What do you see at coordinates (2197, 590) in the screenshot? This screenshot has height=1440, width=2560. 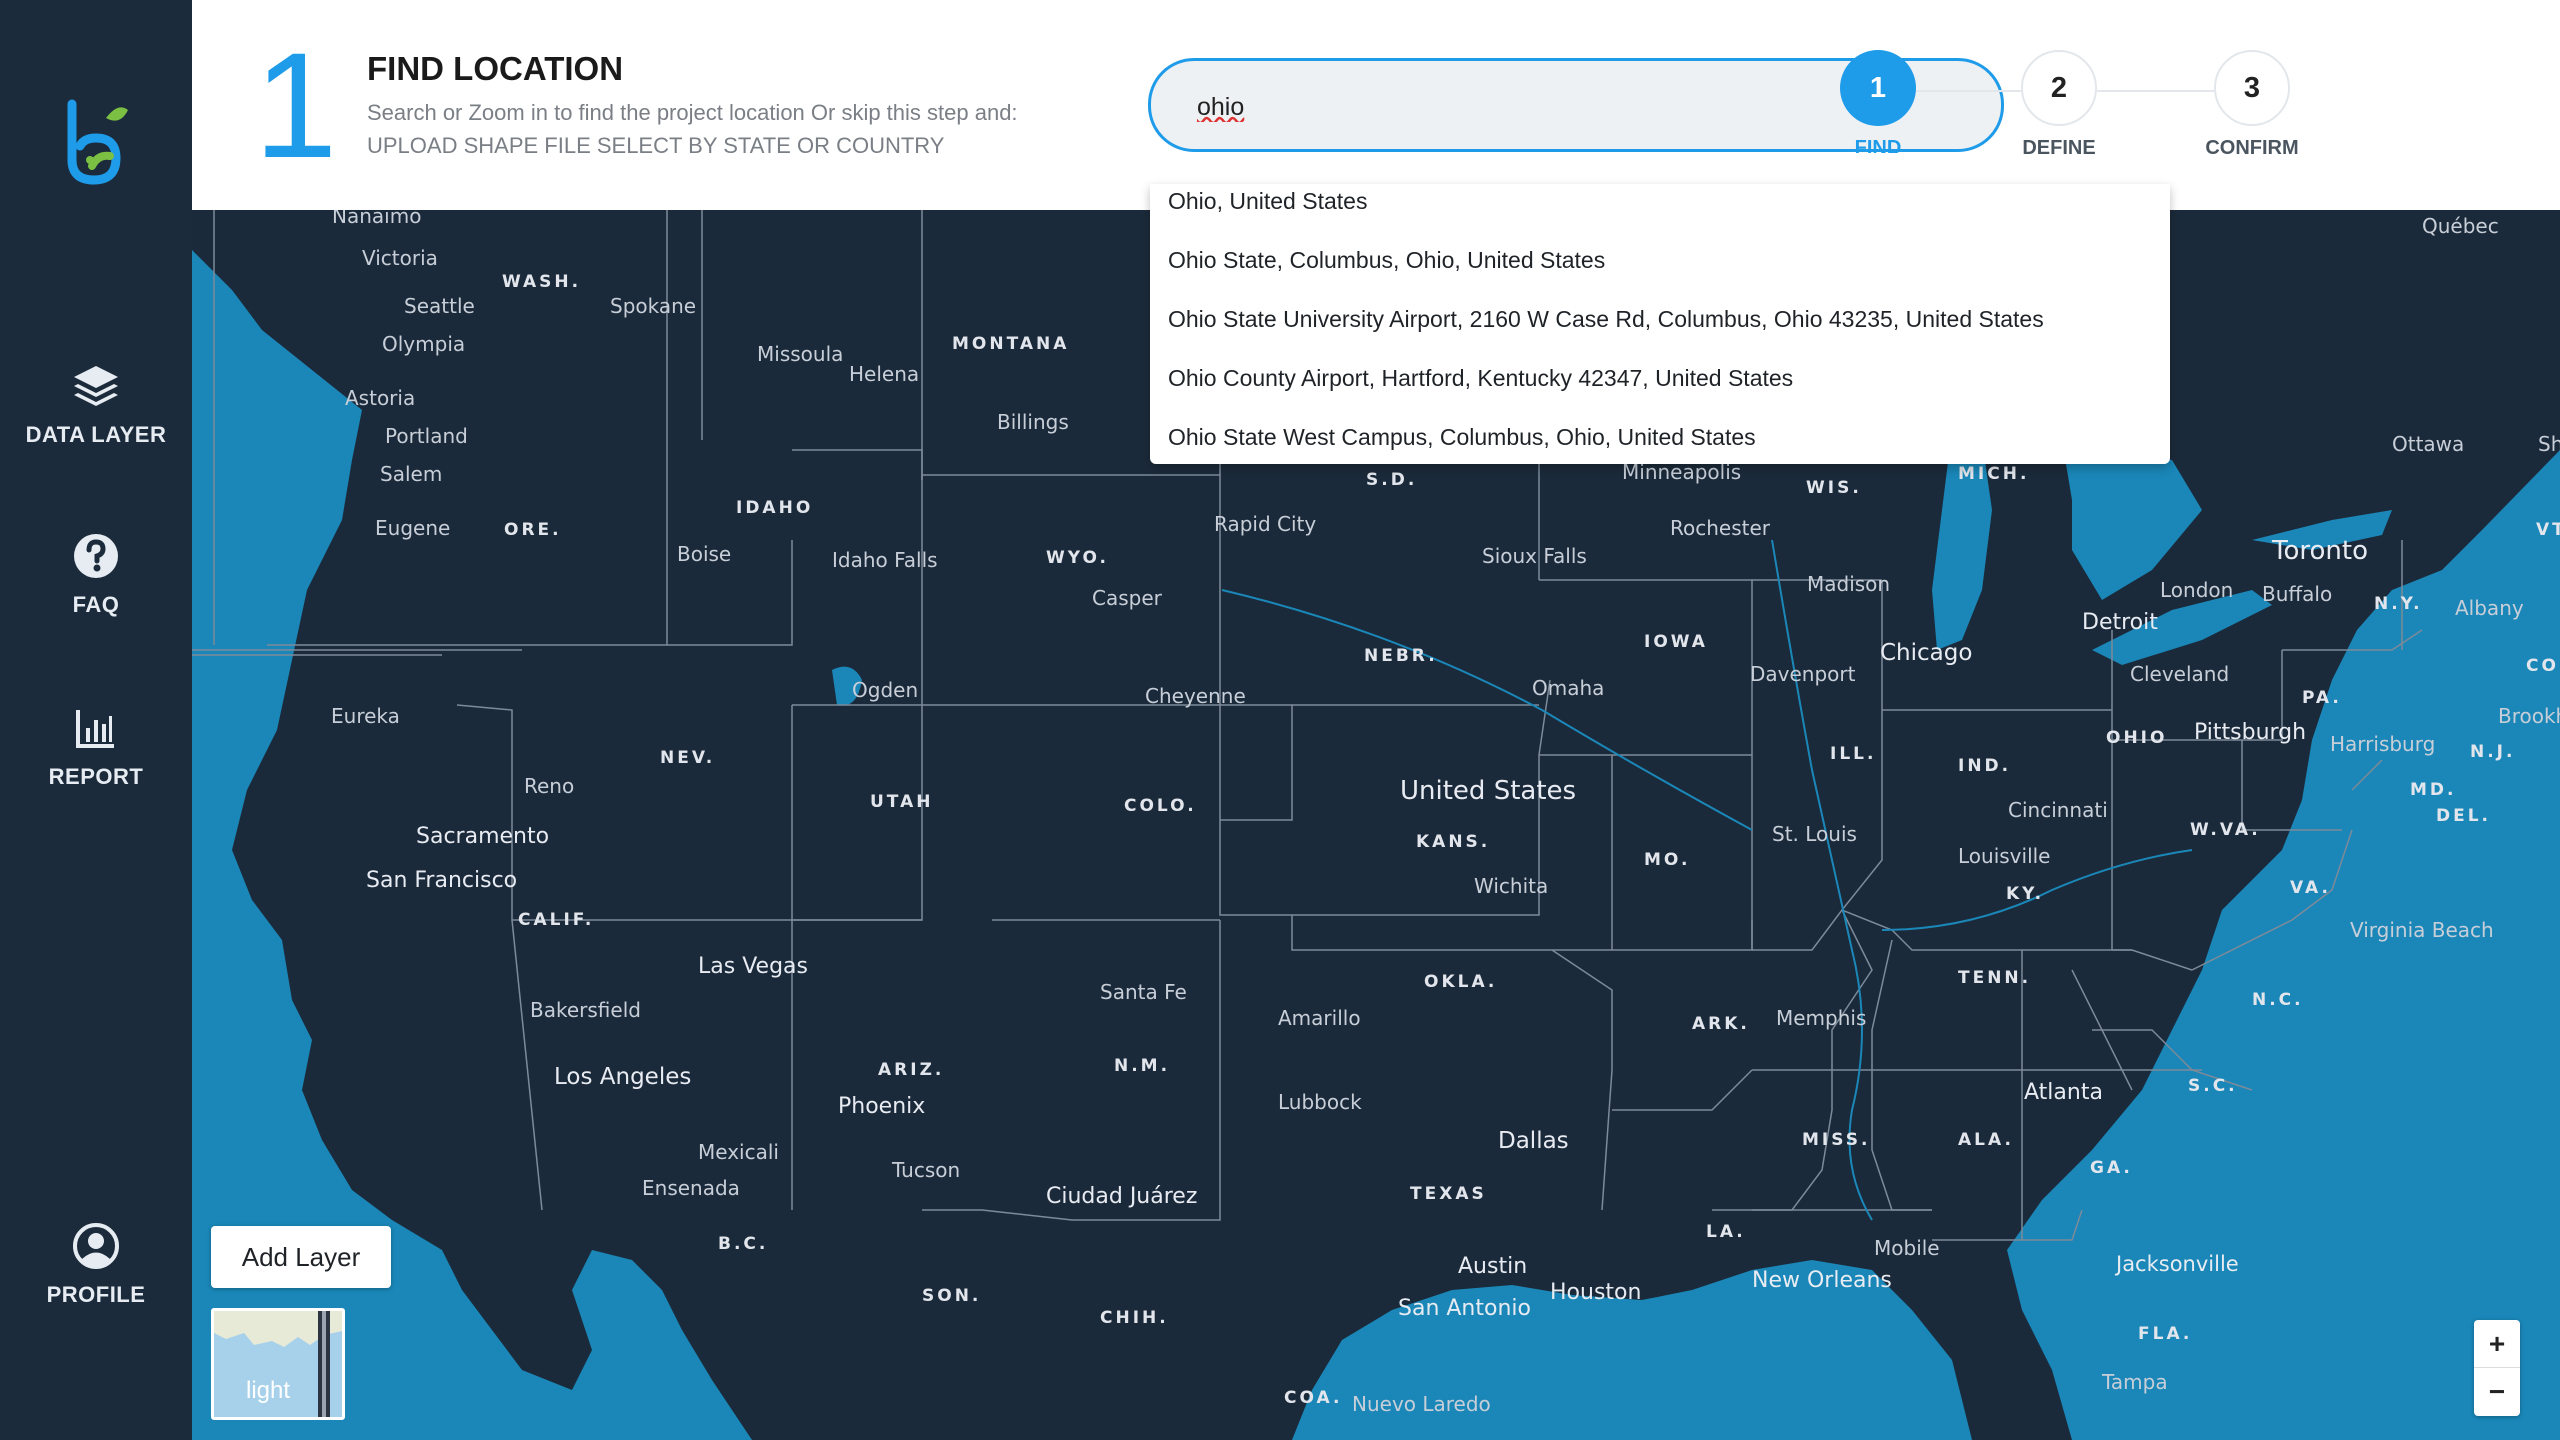 I see `map-city-label: London` at bounding box center [2197, 590].